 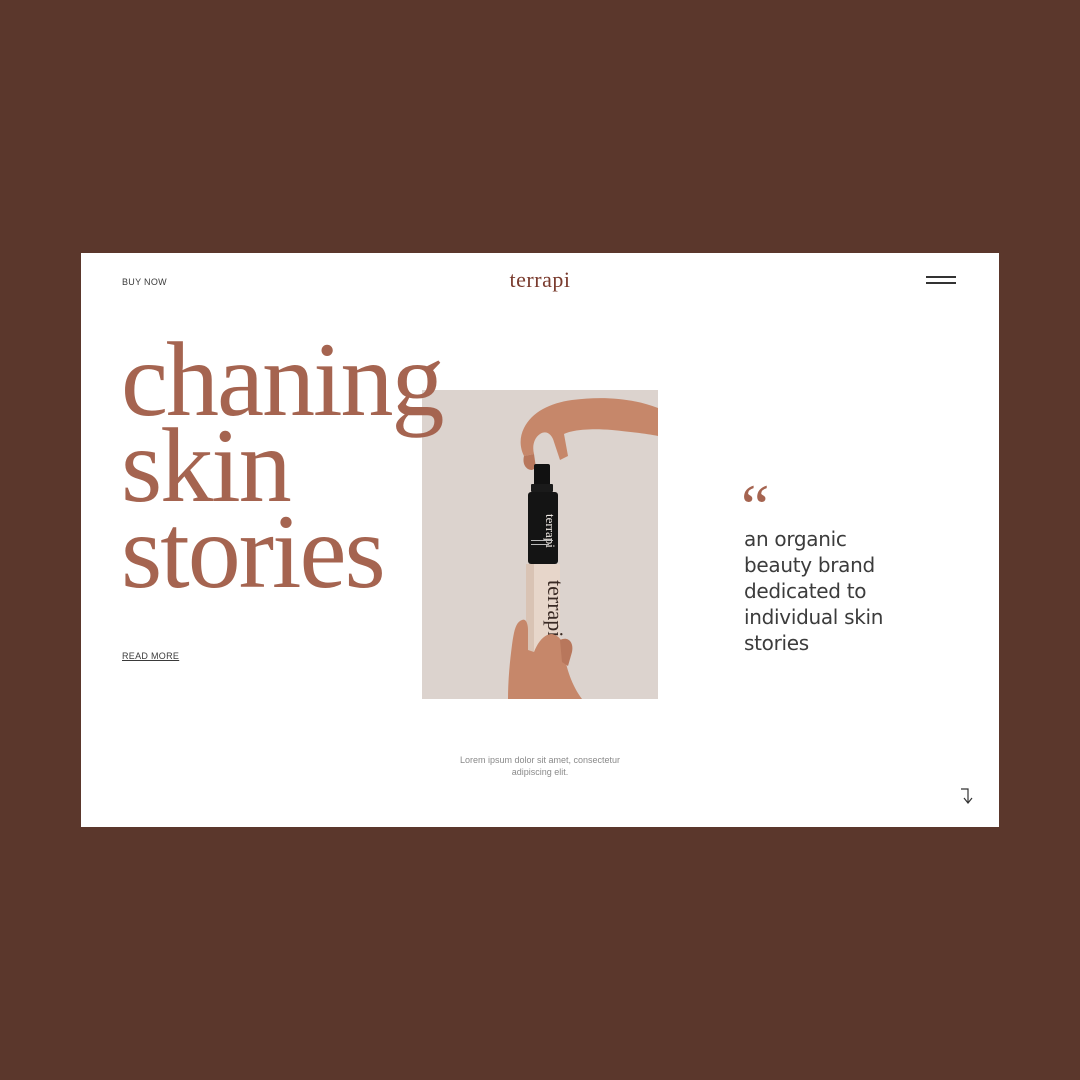 I want to click on product-photo: terrapi terrapi, so click(x=540, y=544).